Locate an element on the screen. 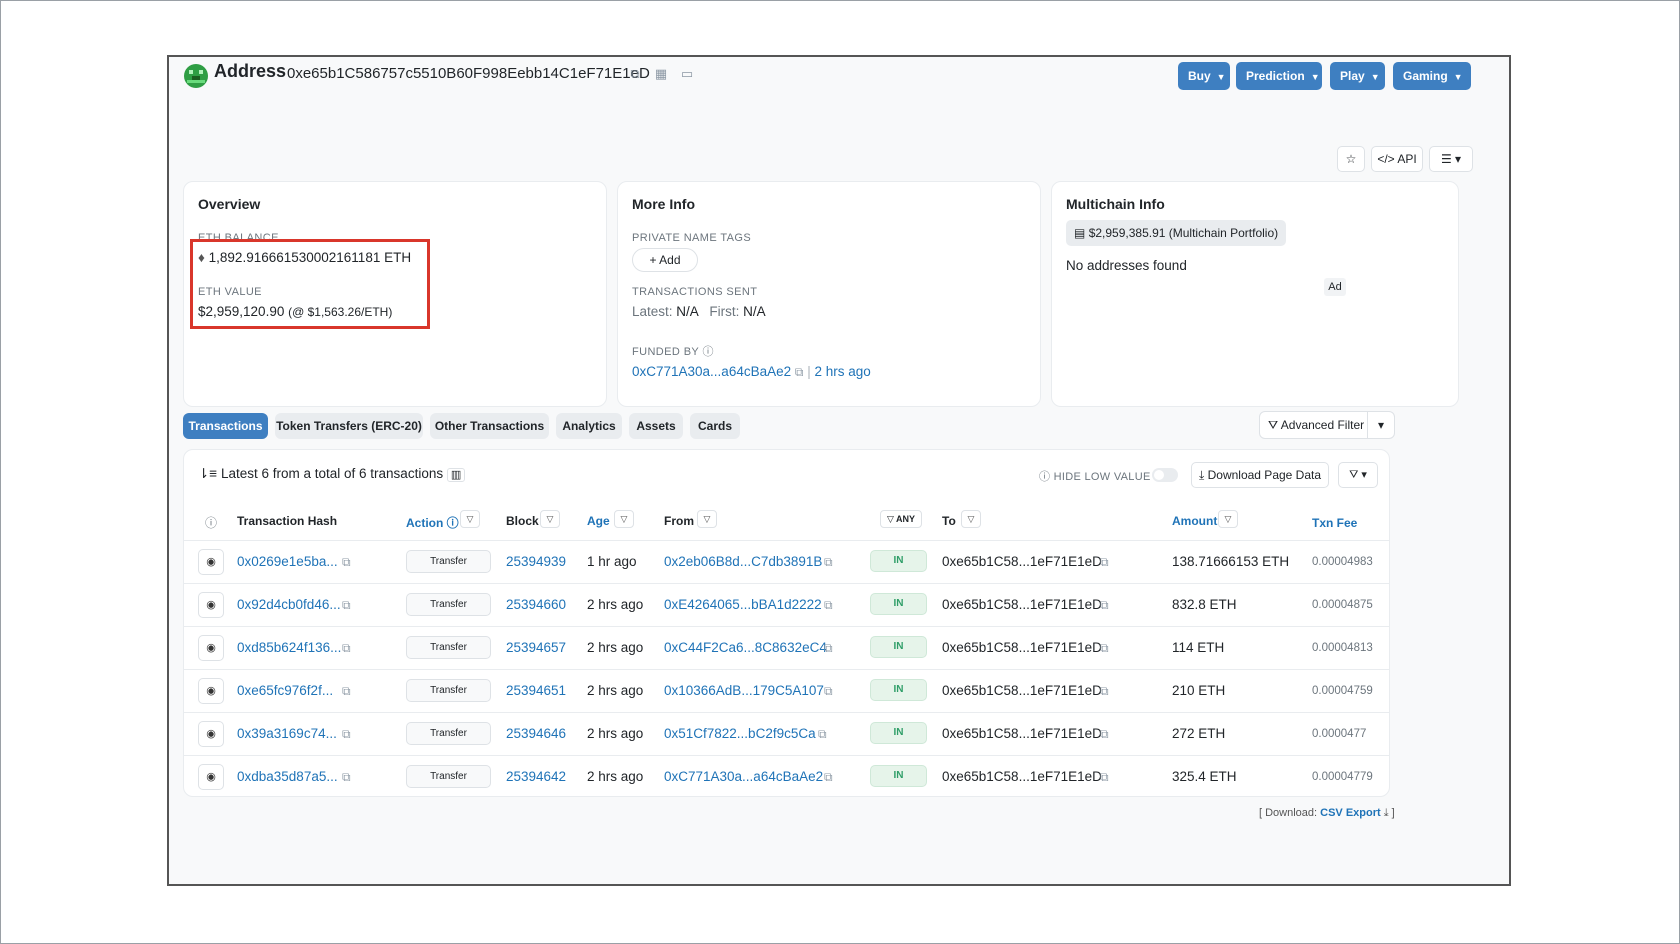 Image resolution: width=1680 pixels, height=944 pixels. nav-gaming-button: Gaming ▼ is located at coordinates (1432, 76).